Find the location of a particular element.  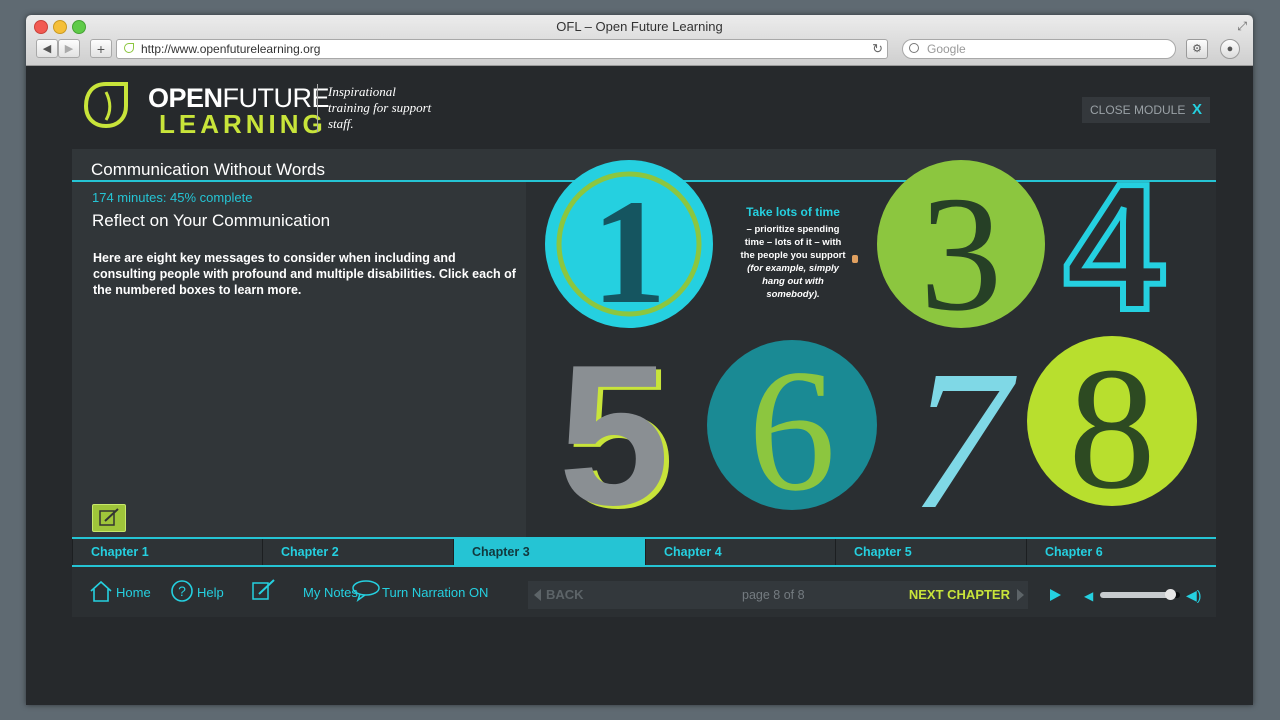

number-3-label: 3 is located at coordinates (961, 245).